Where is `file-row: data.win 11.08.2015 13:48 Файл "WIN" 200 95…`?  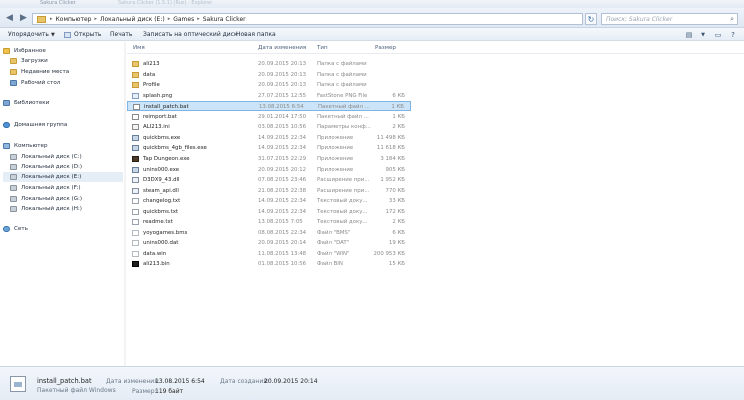
file-row: data.win 11.08.2015 13:48 Файл "WIN" 200 95… is located at coordinates (269, 254).